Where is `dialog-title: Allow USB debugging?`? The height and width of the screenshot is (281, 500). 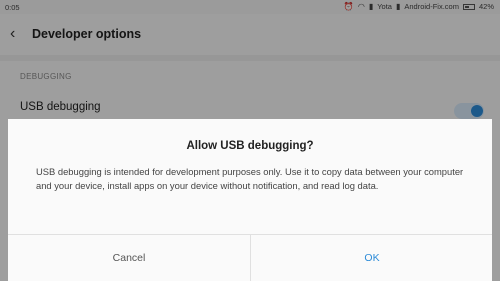 dialog-title: Allow USB debugging? is located at coordinates (250, 146).